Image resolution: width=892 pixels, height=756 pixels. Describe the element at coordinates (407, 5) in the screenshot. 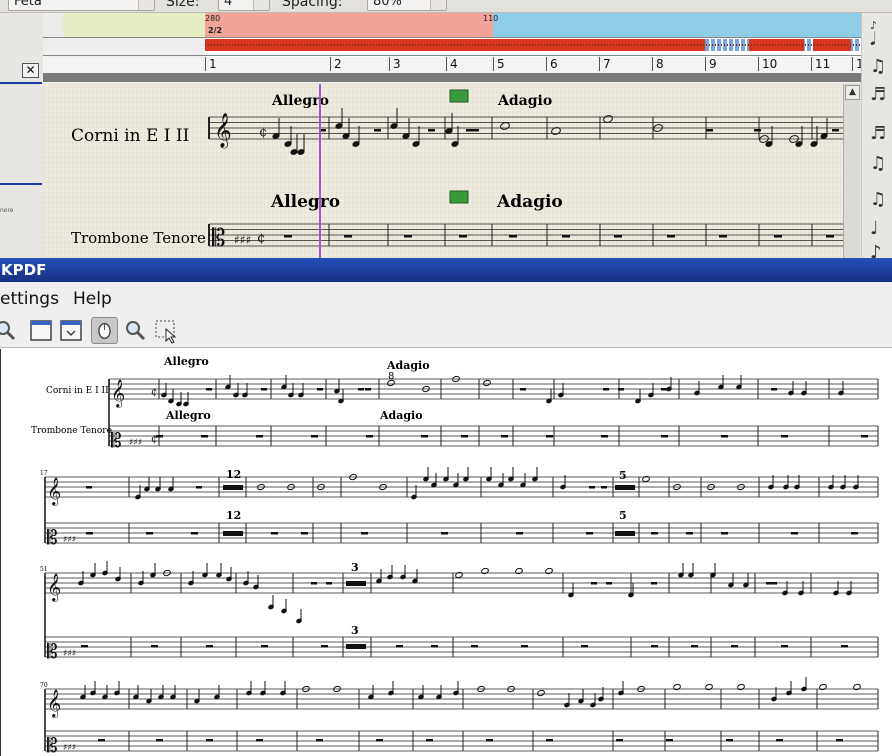

I see `spacing-spinbox: 80%` at that location.